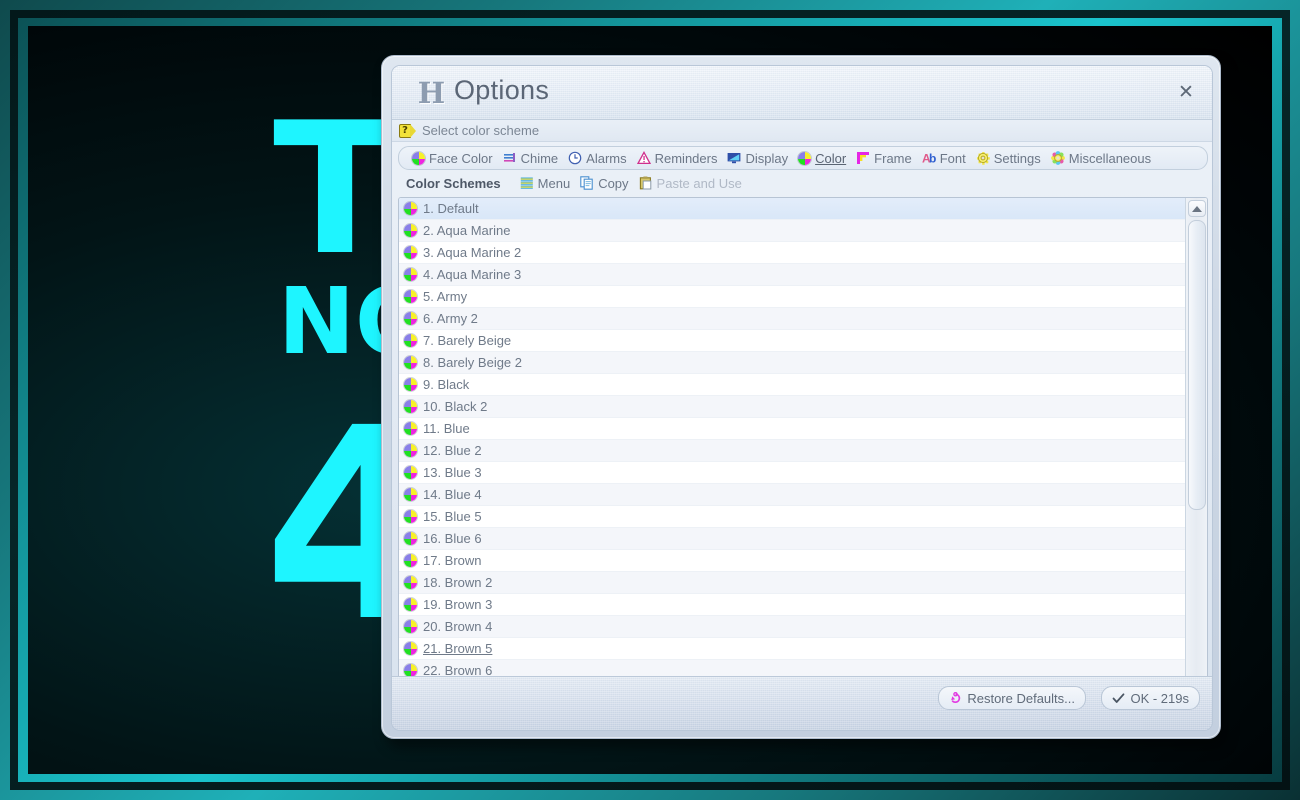 The image size is (1300, 800). What do you see at coordinates (461, 158) in the screenshot?
I see `tab-label: Face Color` at bounding box center [461, 158].